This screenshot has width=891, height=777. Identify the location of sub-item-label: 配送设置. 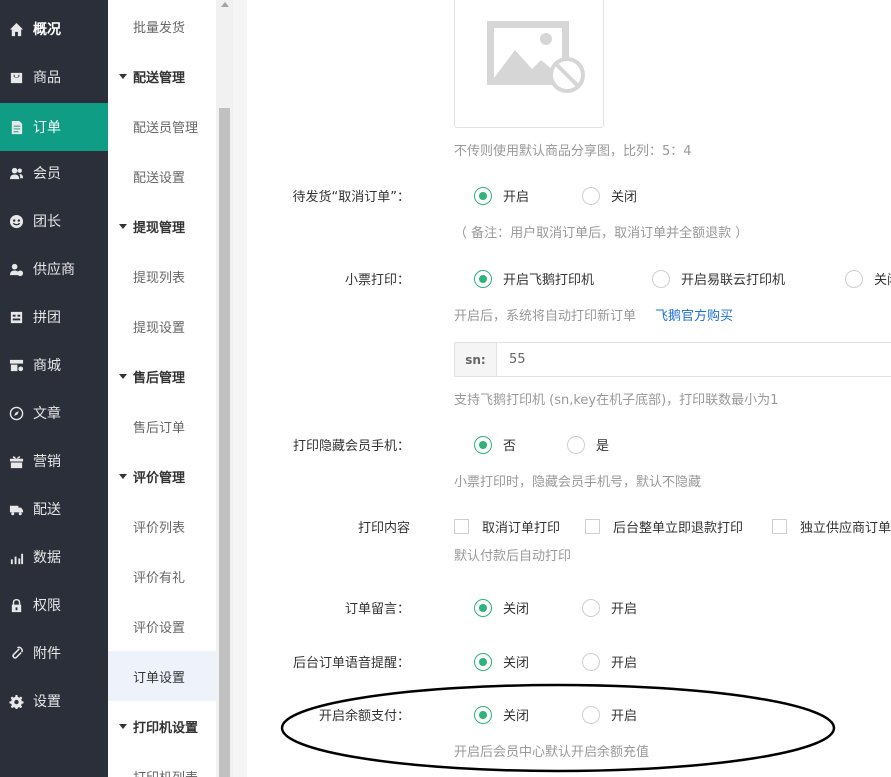
(159, 178).